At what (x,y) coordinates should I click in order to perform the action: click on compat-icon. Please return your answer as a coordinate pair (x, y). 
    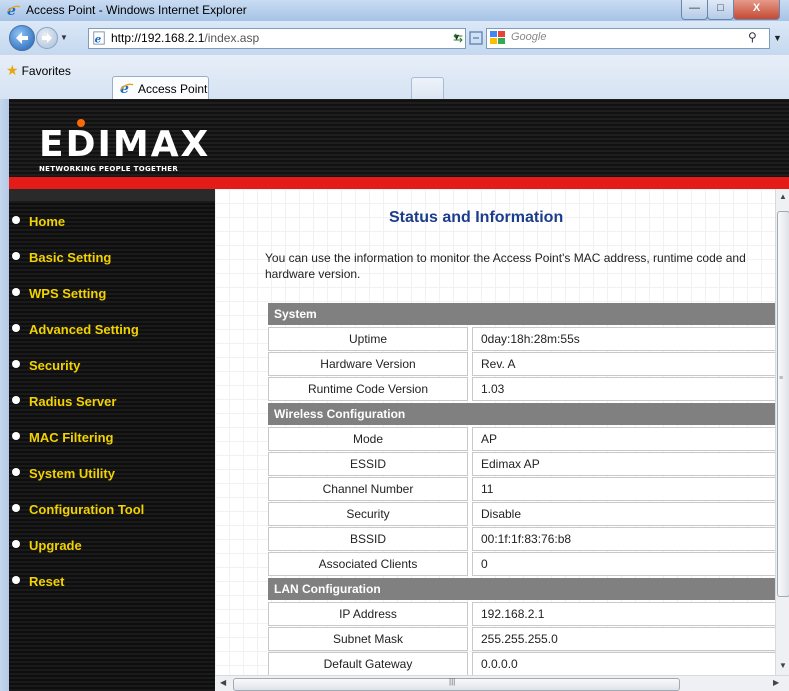
    Looking at the image, I should click on (476, 38).